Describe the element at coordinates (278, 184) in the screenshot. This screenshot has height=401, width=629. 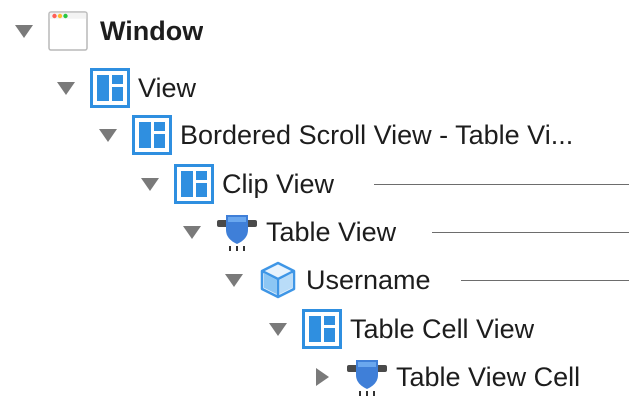
I see `outline-row-label: Clip View` at that location.